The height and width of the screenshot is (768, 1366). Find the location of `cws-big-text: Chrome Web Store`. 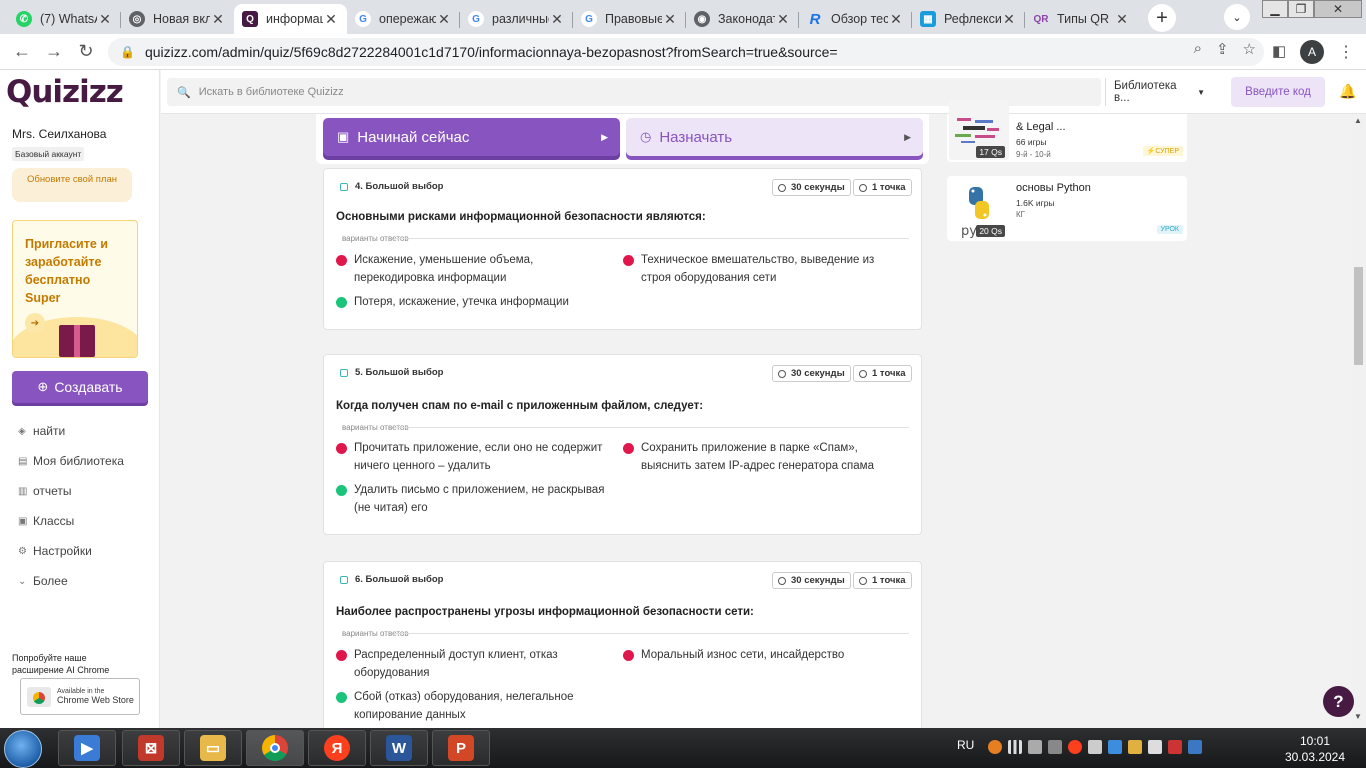

cws-big-text: Chrome Web Store is located at coordinates (95, 700).